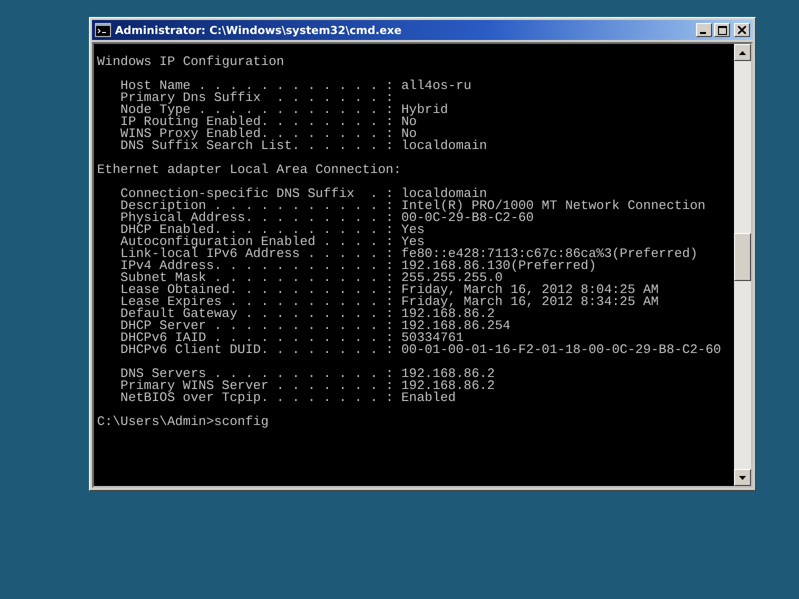 This screenshot has height=599, width=799. Describe the element at coordinates (183, 422) in the screenshot. I see `console-line: C:\Users\Admin>sconfig` at that location.